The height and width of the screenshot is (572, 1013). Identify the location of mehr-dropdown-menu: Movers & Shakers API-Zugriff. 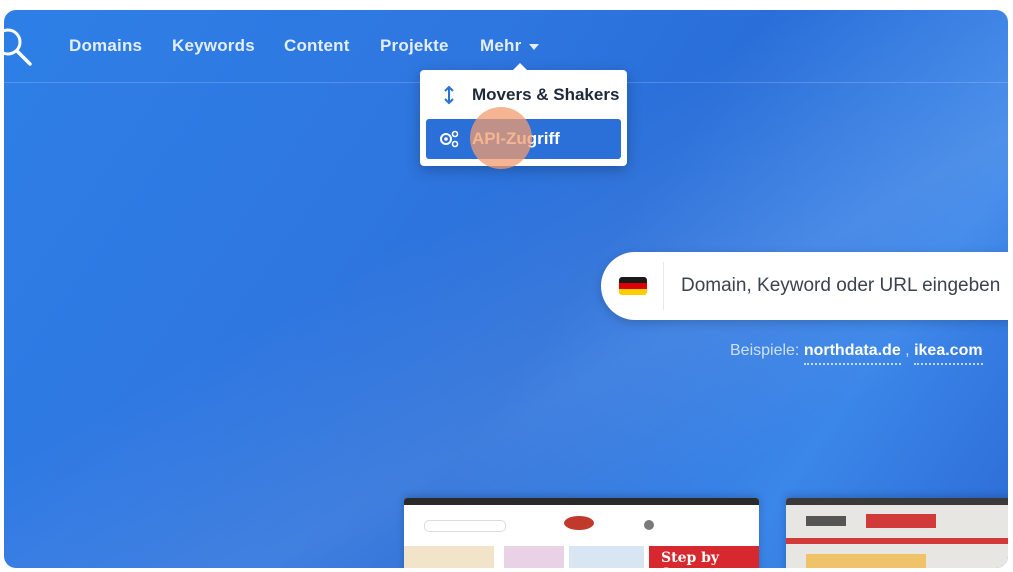
(523, 114).